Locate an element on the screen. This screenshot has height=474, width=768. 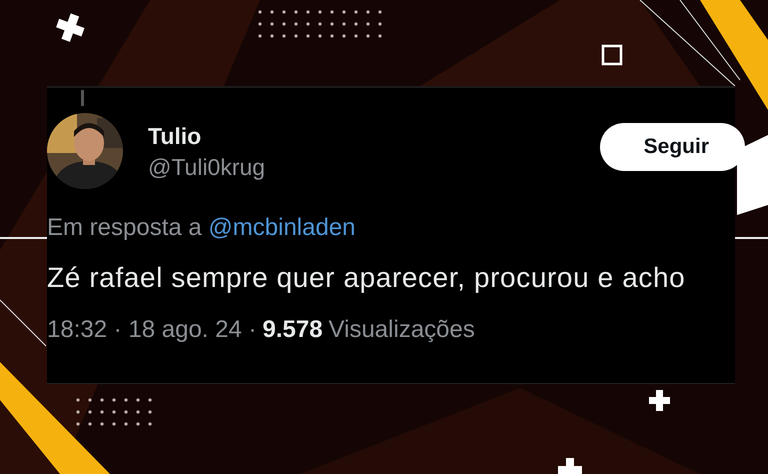
user-name: Tulio is located at coordinates (175, 136).